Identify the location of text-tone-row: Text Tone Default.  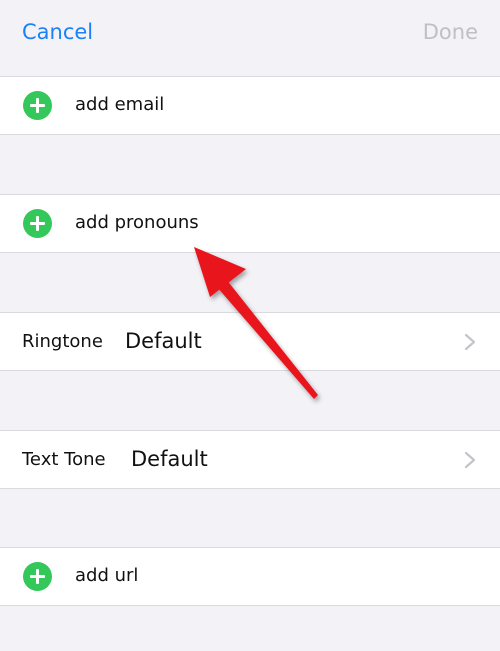
(250, 459).